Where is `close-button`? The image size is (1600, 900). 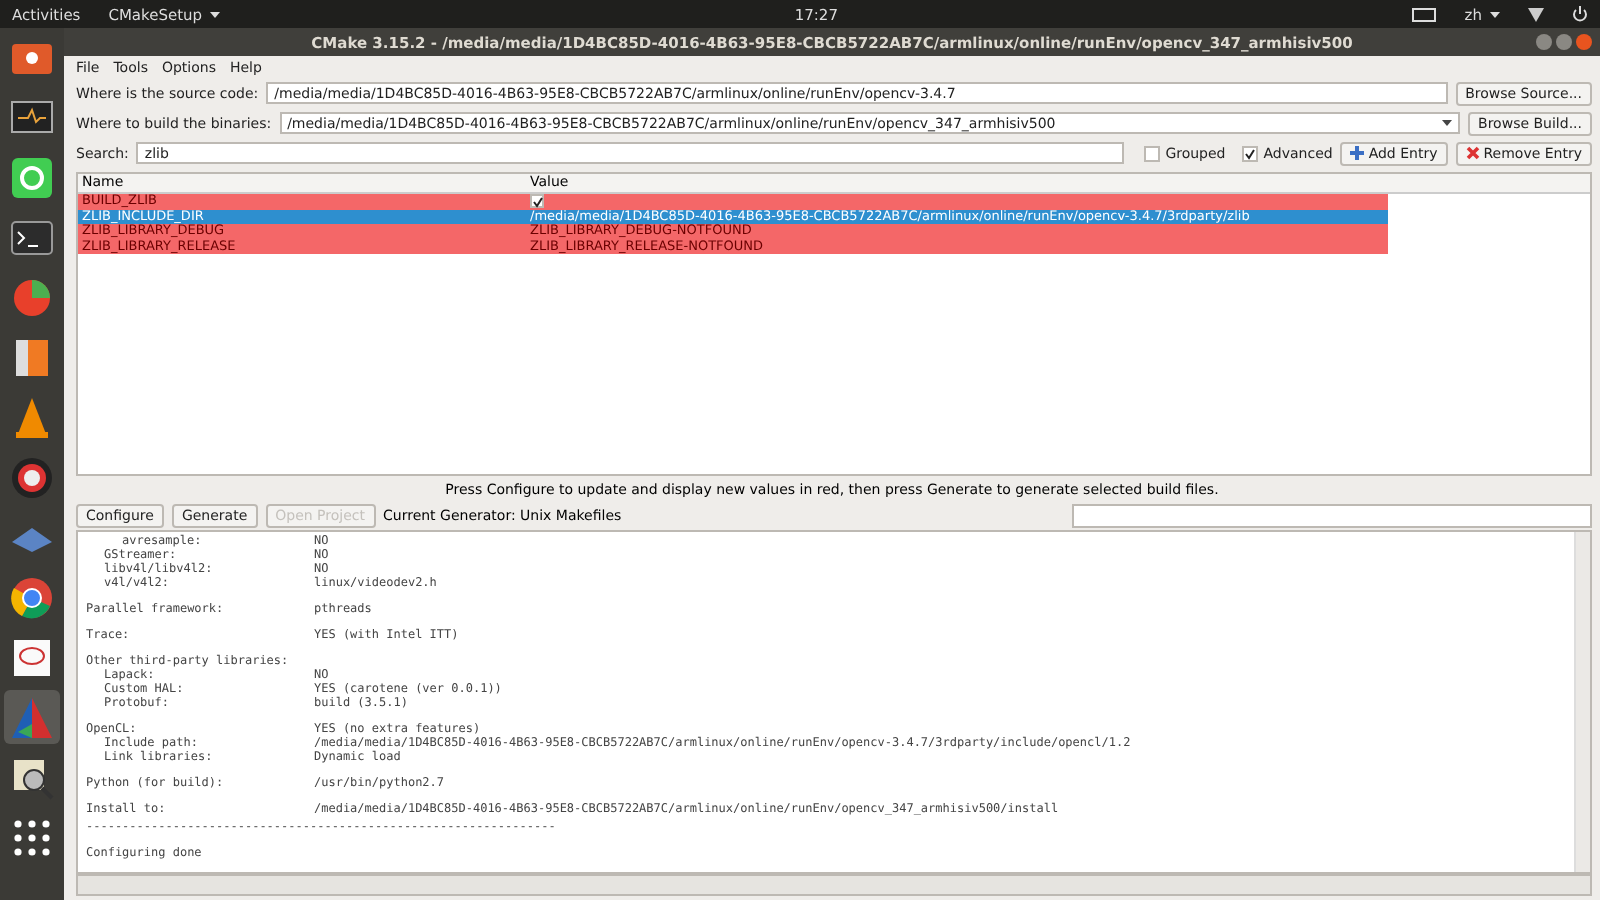
close-button is located at coordinates (1584, 42).